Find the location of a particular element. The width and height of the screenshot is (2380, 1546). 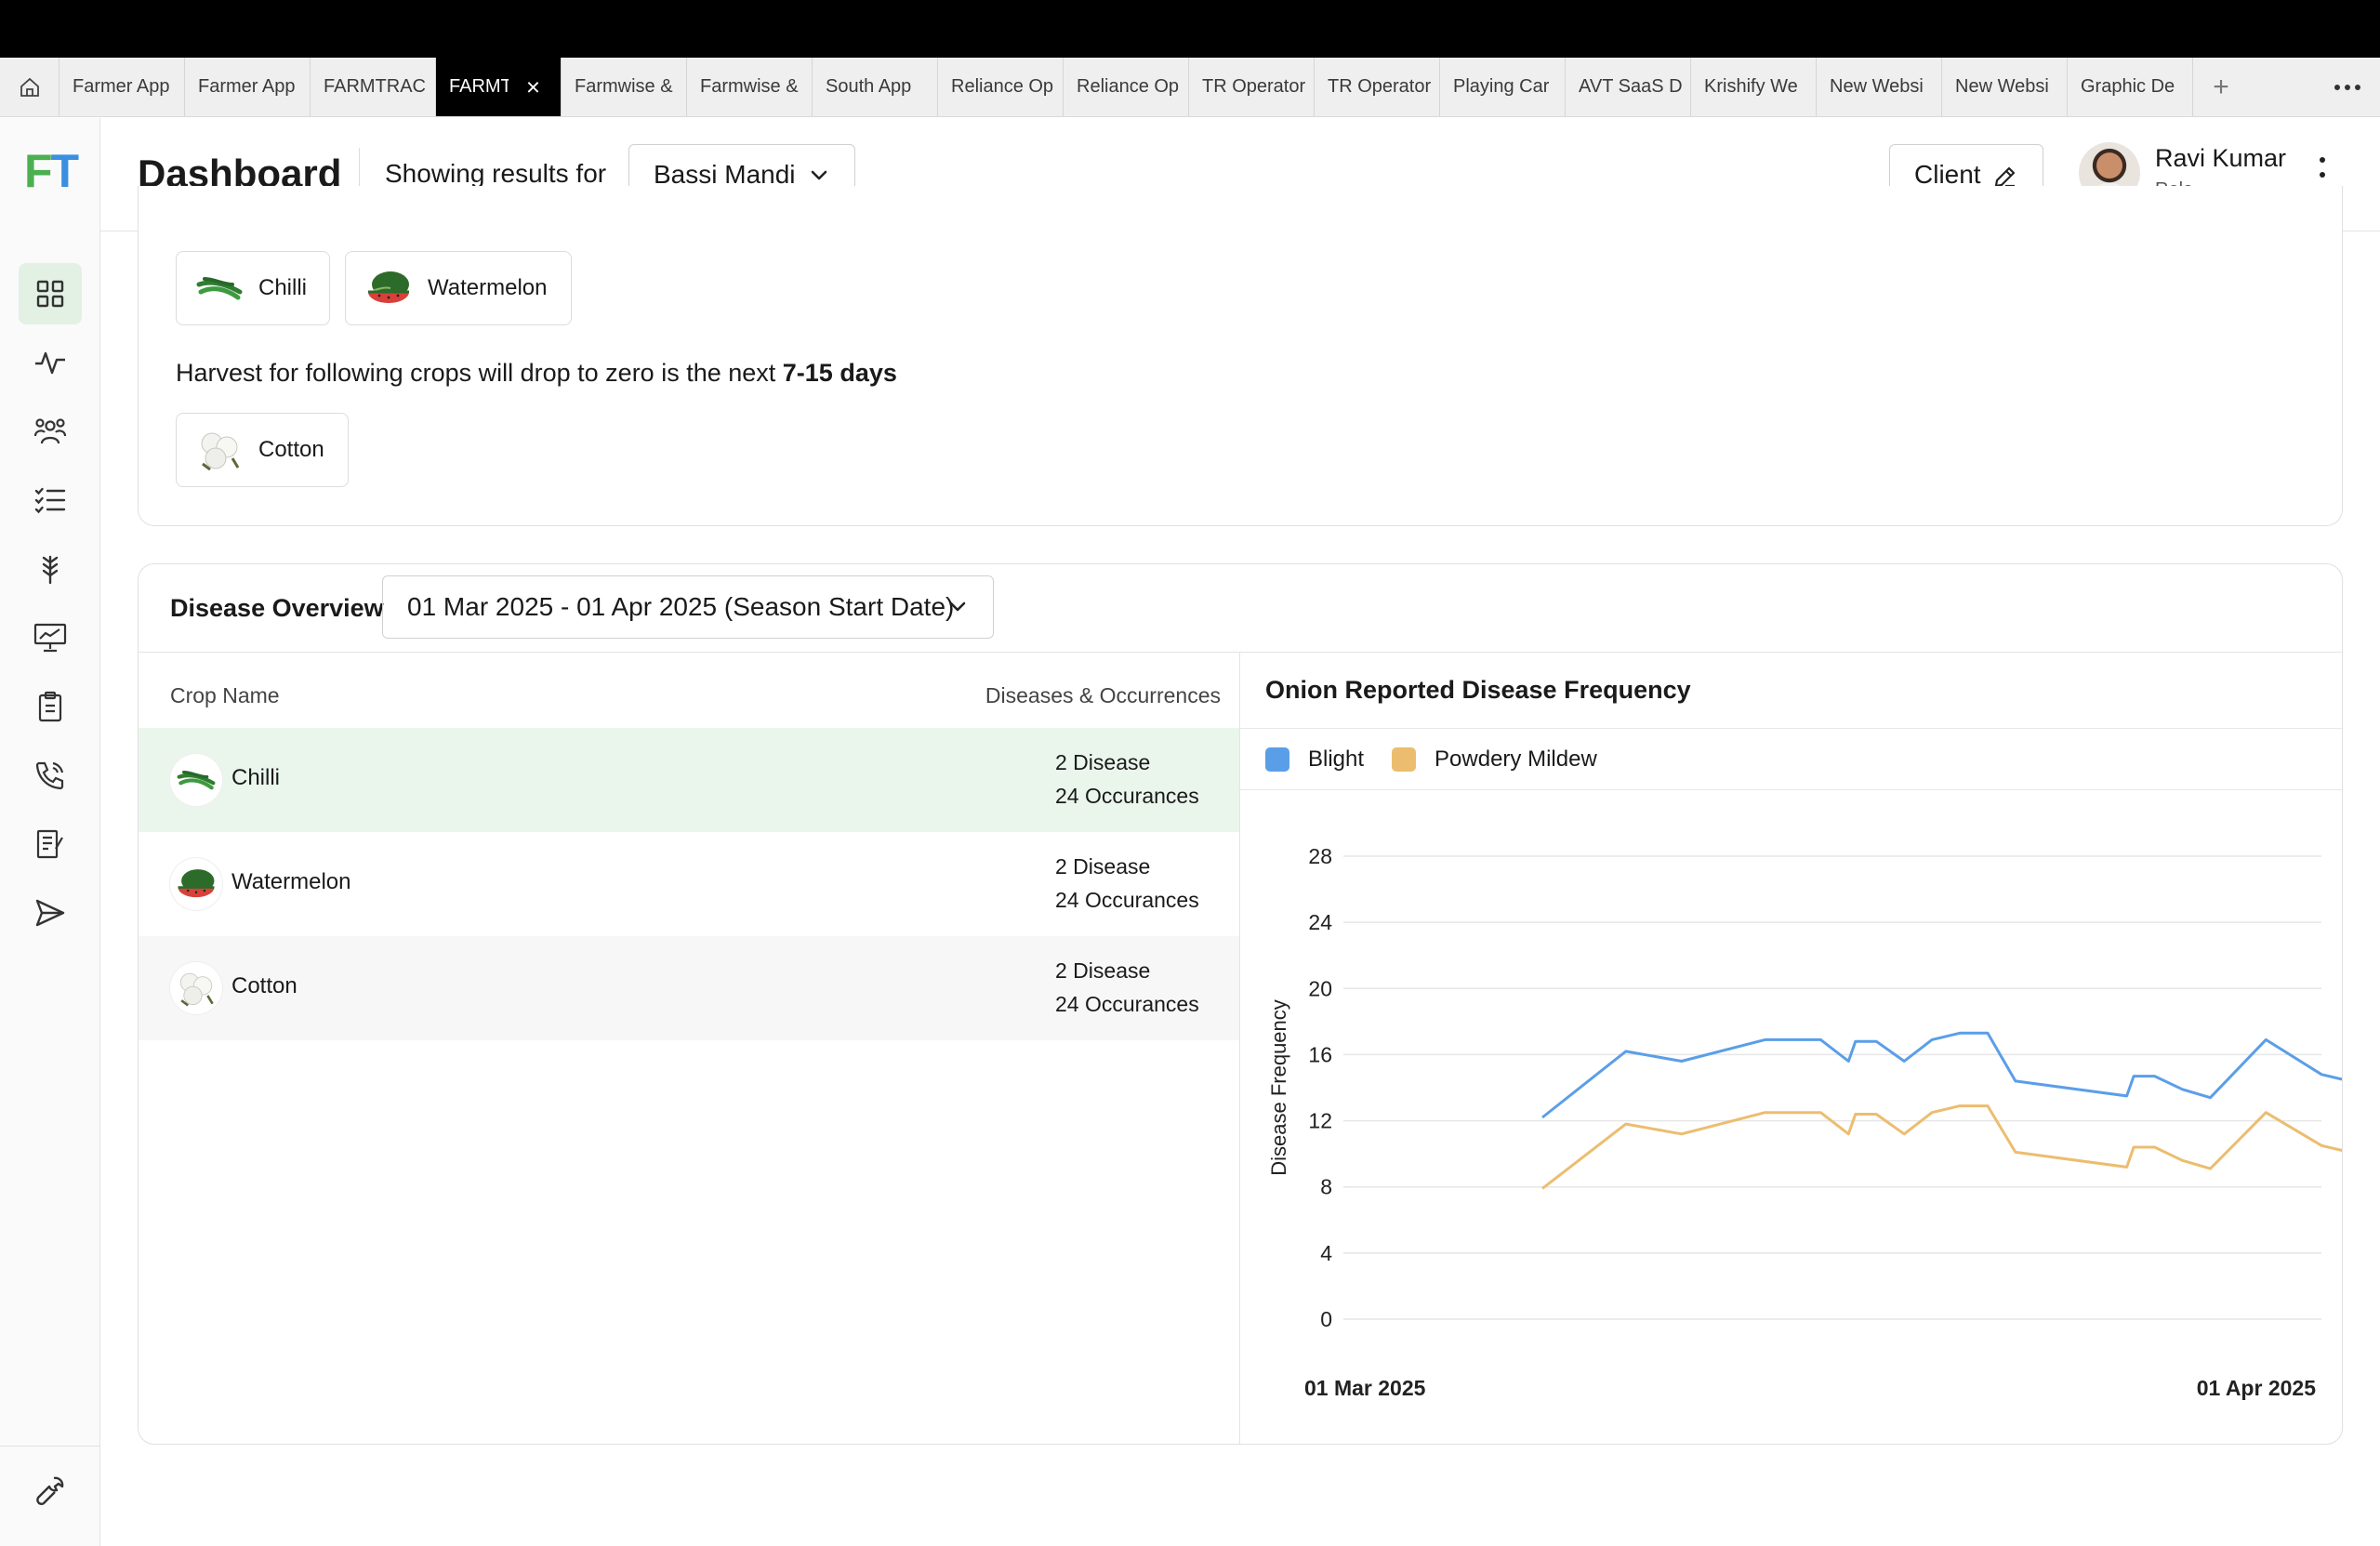

sidebar-item-dashboard is located at coordinates (50, 293).